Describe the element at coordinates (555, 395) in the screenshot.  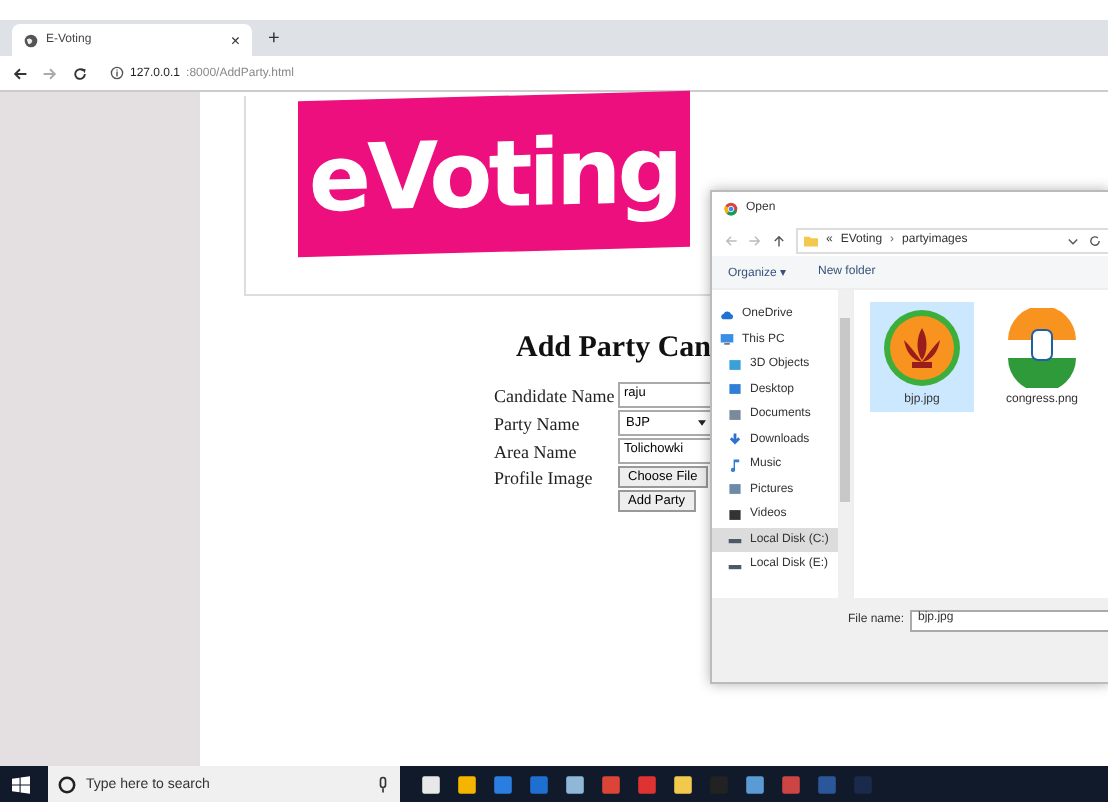
I see `field-label: Candidate Name` at that location.